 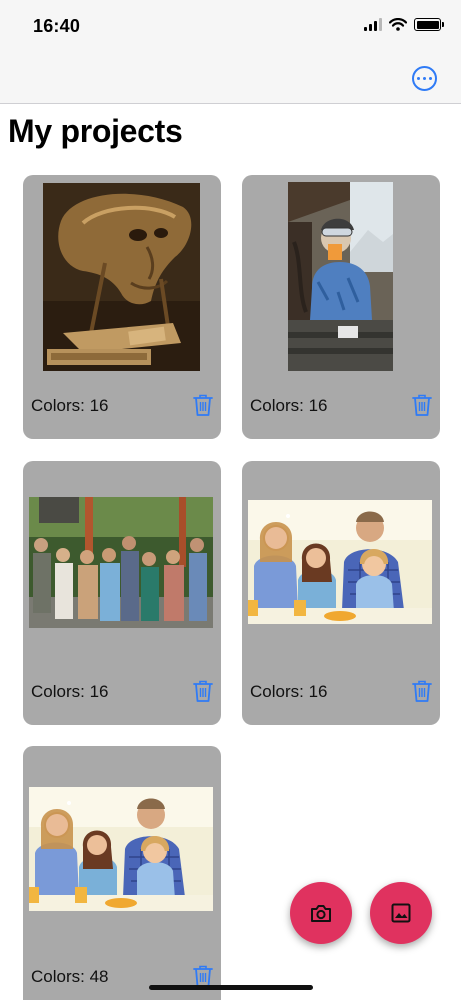 What do you see at coordinates (95, 131) in the screenshot?
I see `page-title: My projects` at bounding box center [95, 131].